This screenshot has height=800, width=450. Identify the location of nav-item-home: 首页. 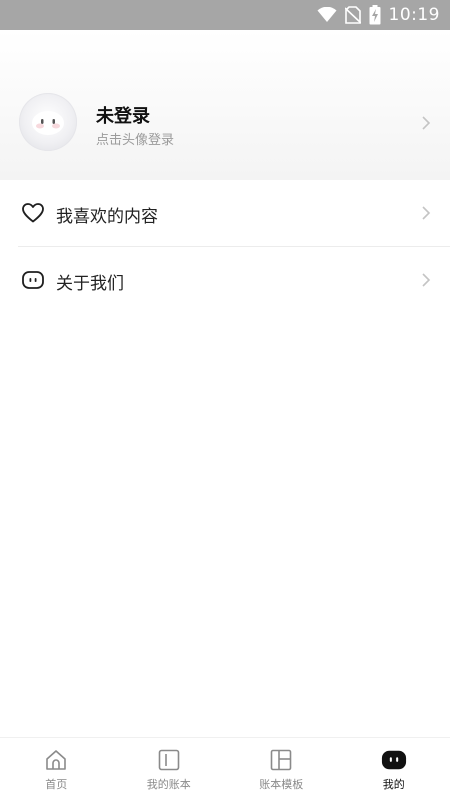
(56, 769).